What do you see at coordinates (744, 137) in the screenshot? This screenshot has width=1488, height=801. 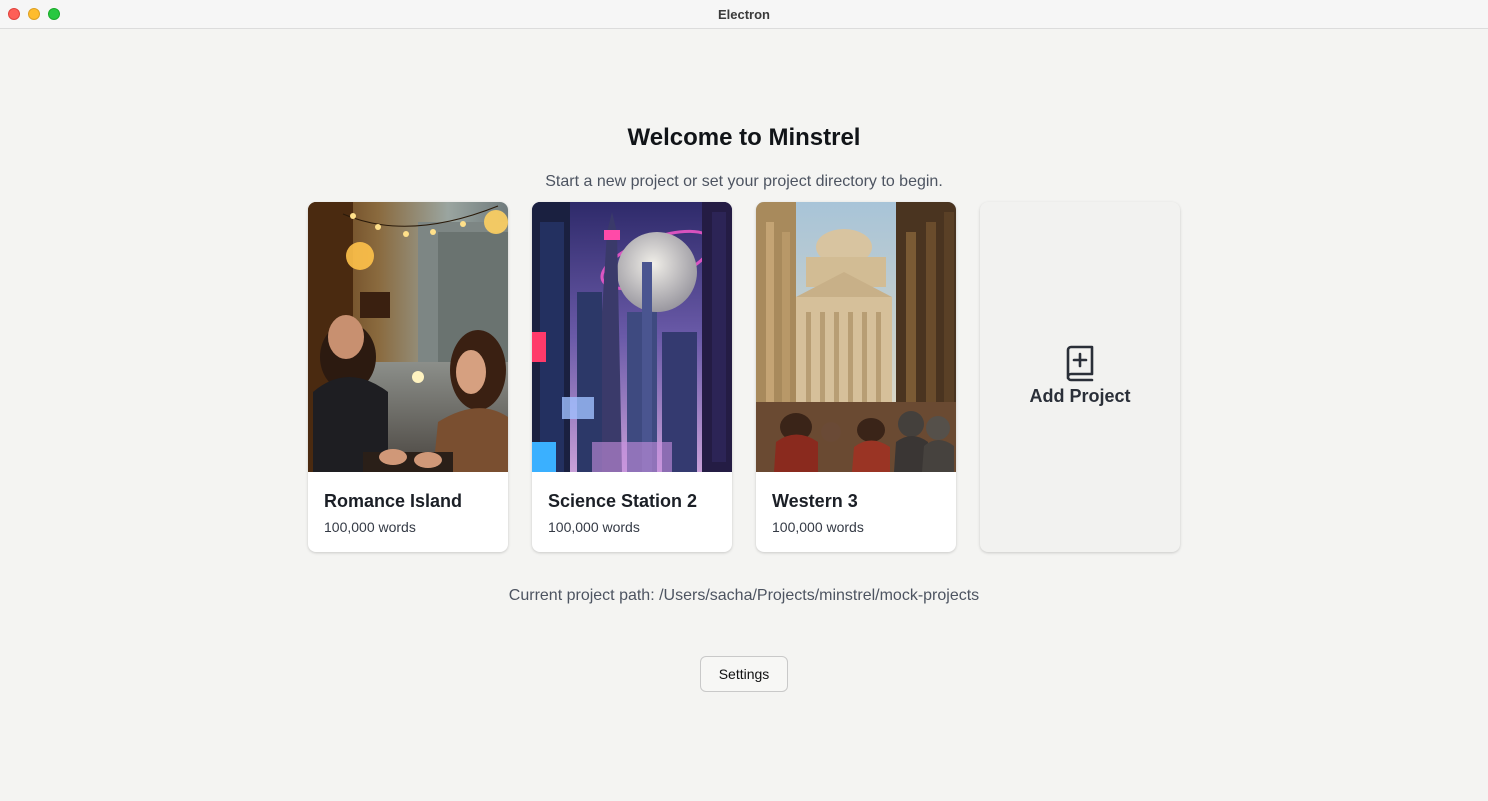 I see `welcome-heading: Welcome to Minstrel` at bounding box center [744, 137].